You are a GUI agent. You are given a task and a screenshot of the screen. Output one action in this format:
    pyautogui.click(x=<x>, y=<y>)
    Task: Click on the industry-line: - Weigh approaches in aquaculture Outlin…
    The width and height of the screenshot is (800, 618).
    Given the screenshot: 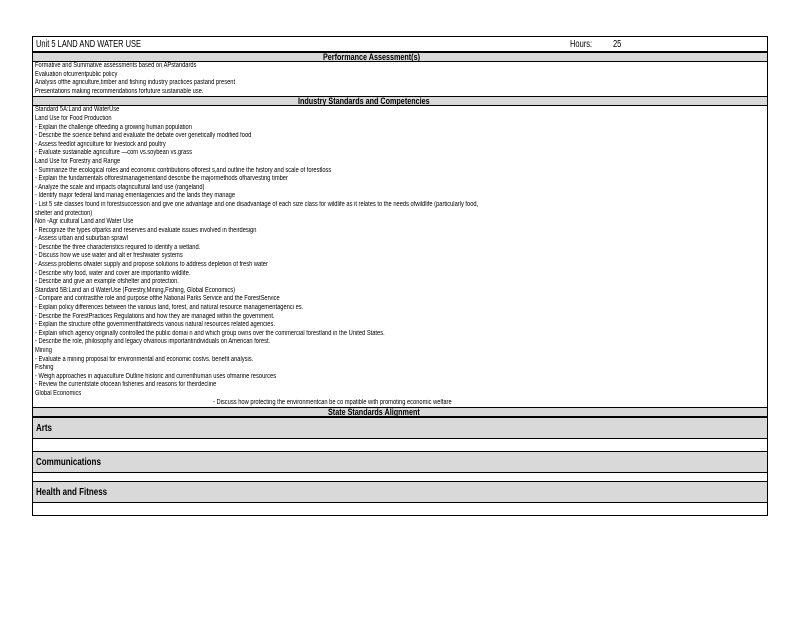 What is the action you would take?
    pyautogui.click(x=156, y=376)
    